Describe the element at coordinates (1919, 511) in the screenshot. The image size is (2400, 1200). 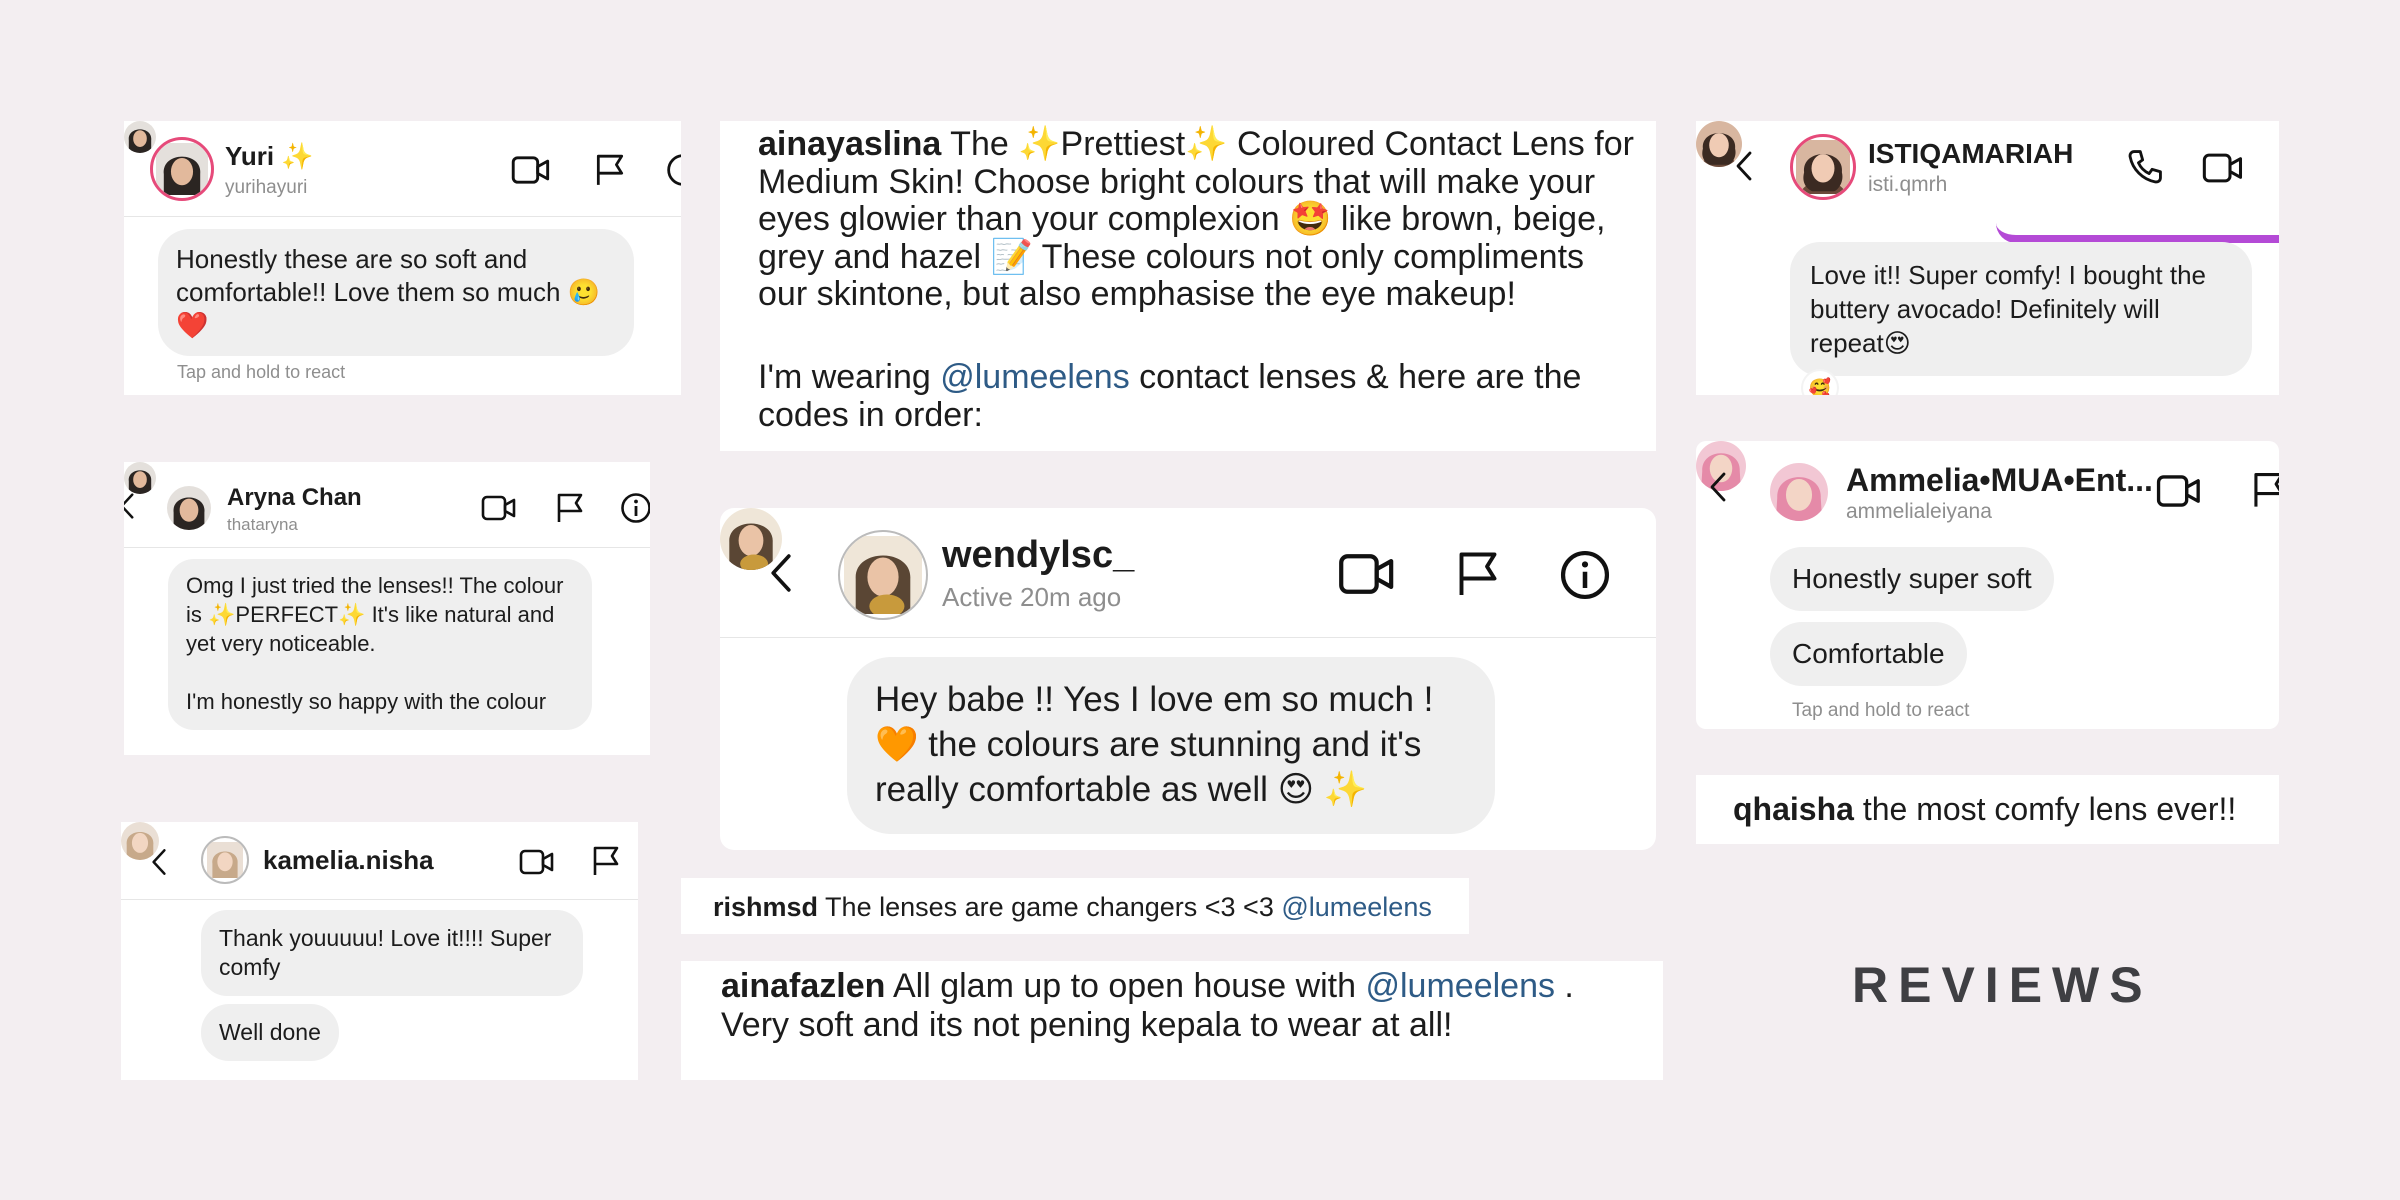
I see `contact-handle: ammelialeiyana` at that location.